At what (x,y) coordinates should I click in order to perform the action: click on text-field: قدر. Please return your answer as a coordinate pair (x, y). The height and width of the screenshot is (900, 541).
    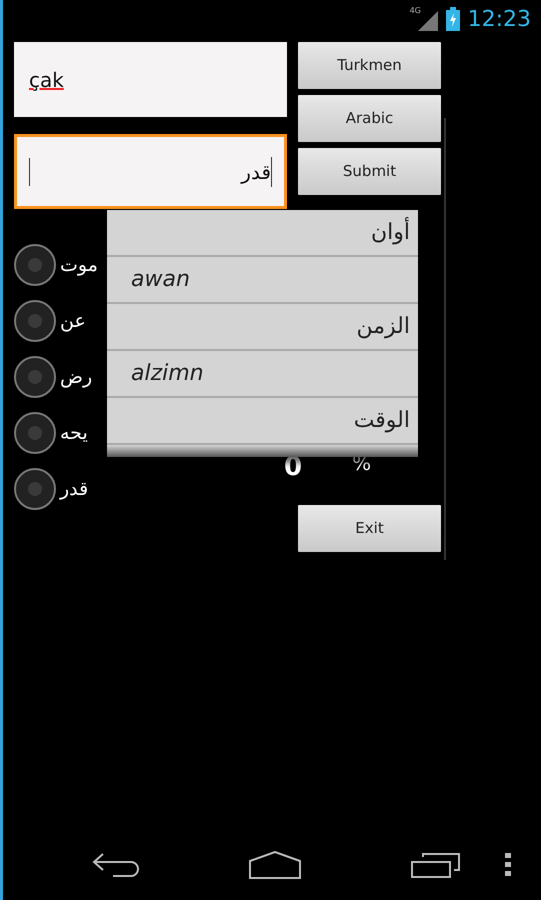
    Looking at the image, I should click on (150, 171).